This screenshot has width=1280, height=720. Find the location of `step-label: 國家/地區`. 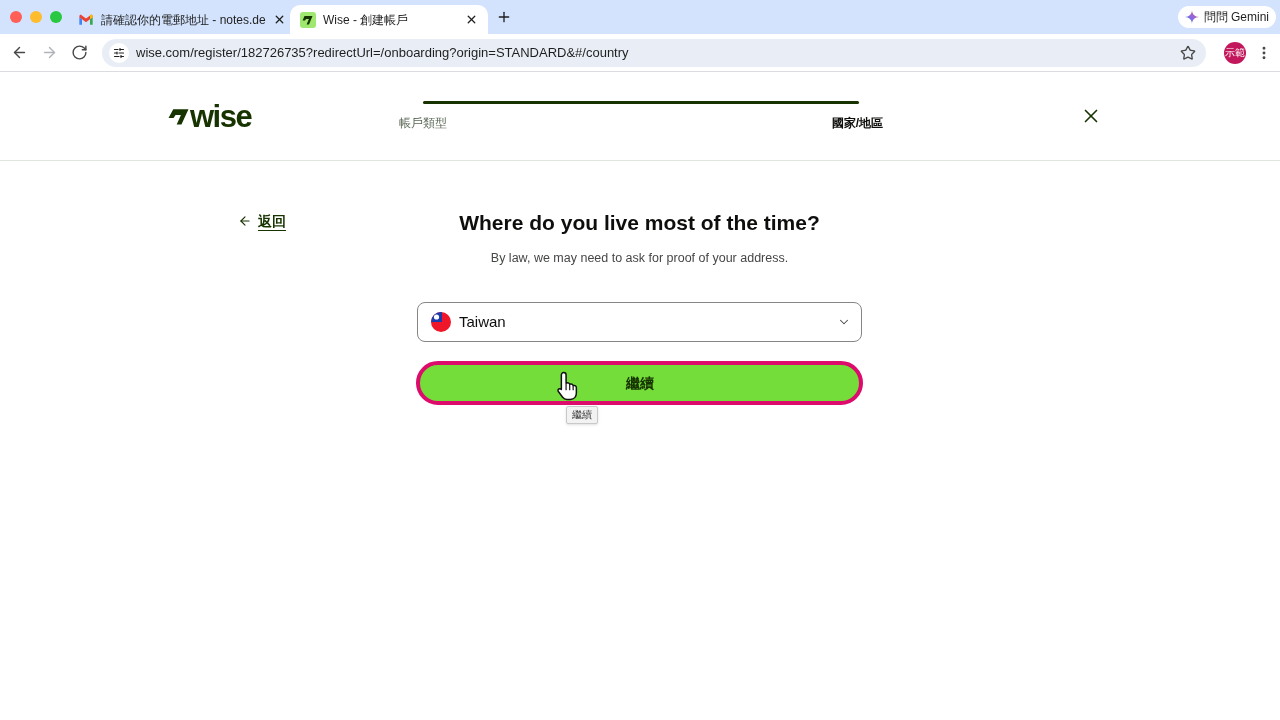

step-label: 國家/地區 is located at coordinates (857, 123).